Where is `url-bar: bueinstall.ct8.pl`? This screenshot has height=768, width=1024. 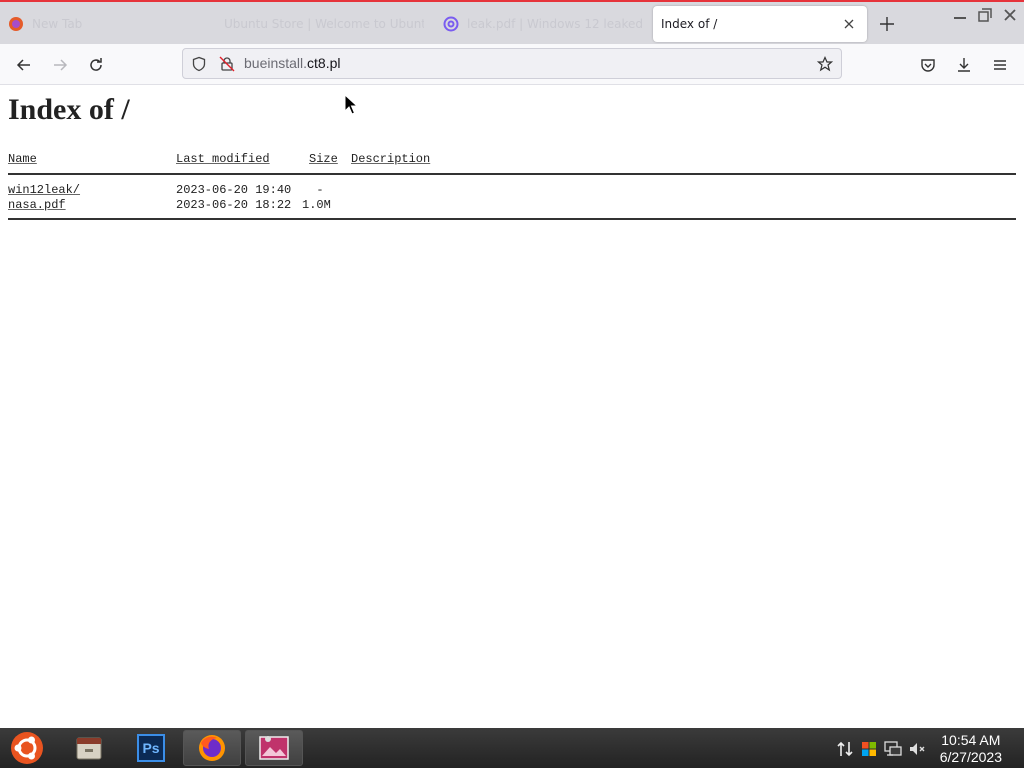 url-bar: bueinstall.ct8.pl is located at coordinates (512, 63).